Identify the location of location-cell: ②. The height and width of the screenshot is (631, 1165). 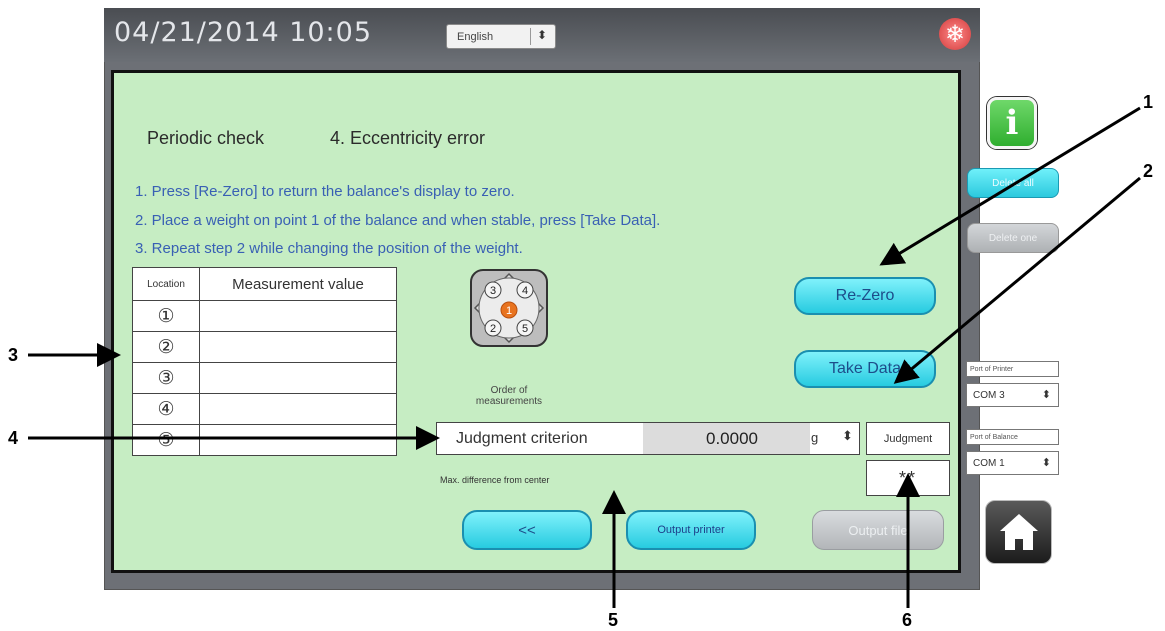
(166, 347).